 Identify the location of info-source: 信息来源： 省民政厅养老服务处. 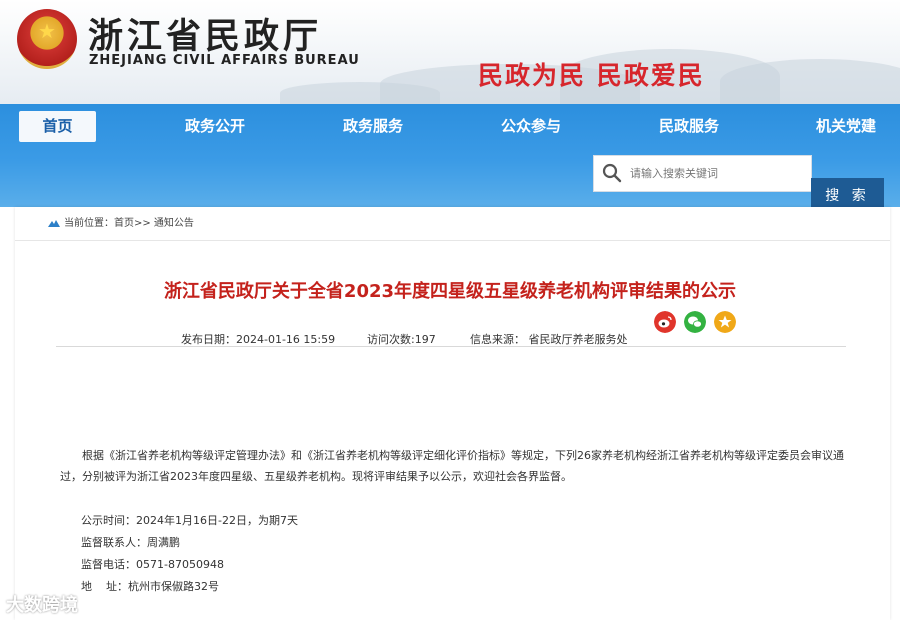
(549, 339).